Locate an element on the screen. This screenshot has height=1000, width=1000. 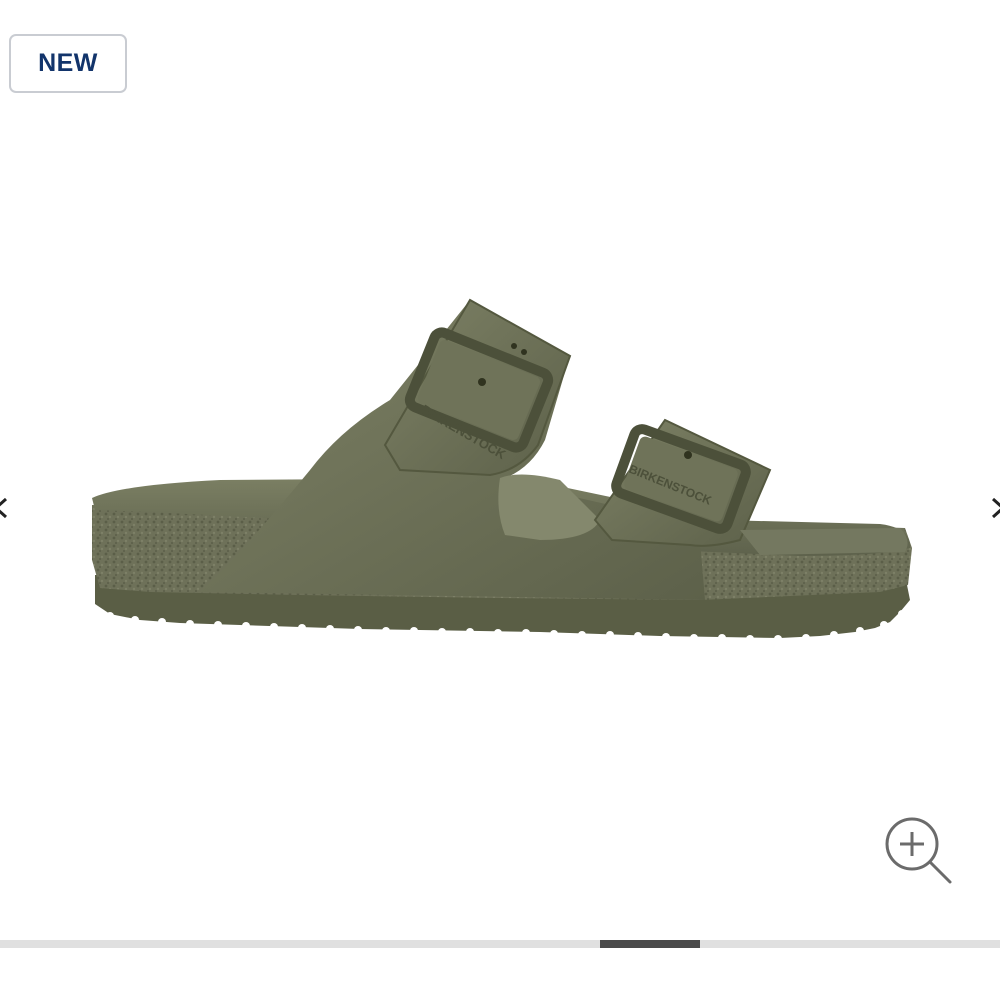
zoom-button is located at coordinates (918, 850).